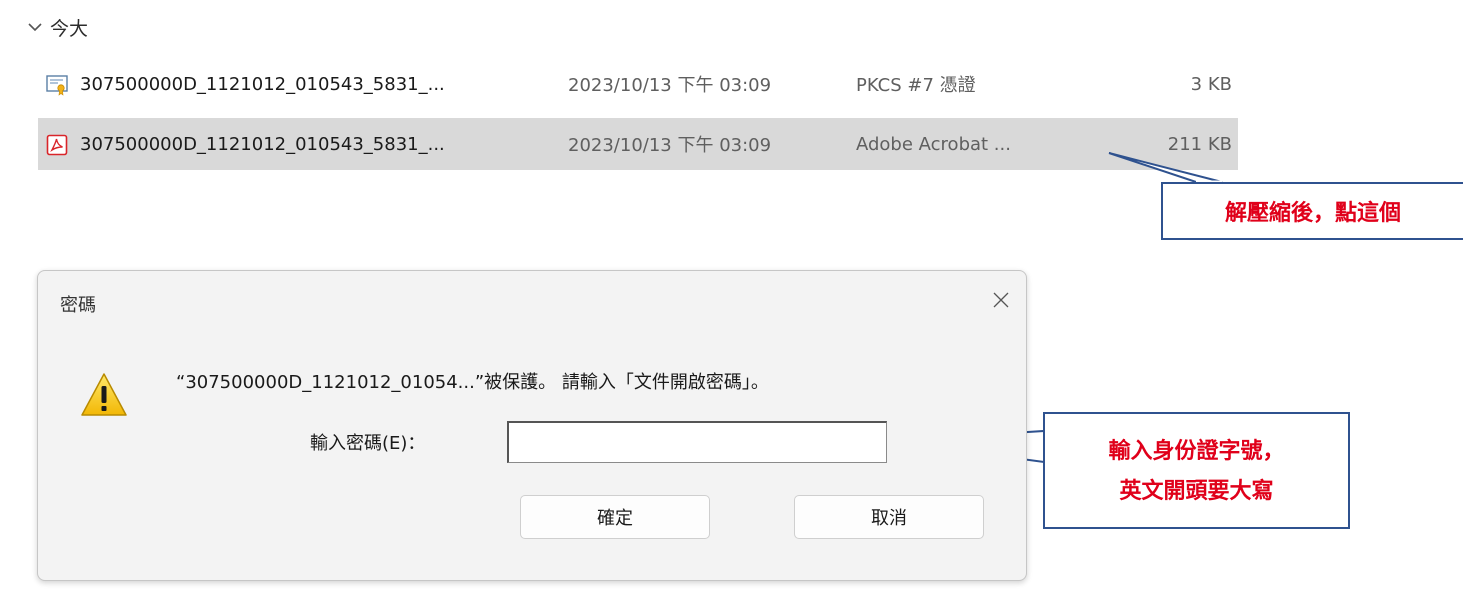 The height and width of the screenshot is (607, 1463). I want to click on close-icon, so click(1001, 300).